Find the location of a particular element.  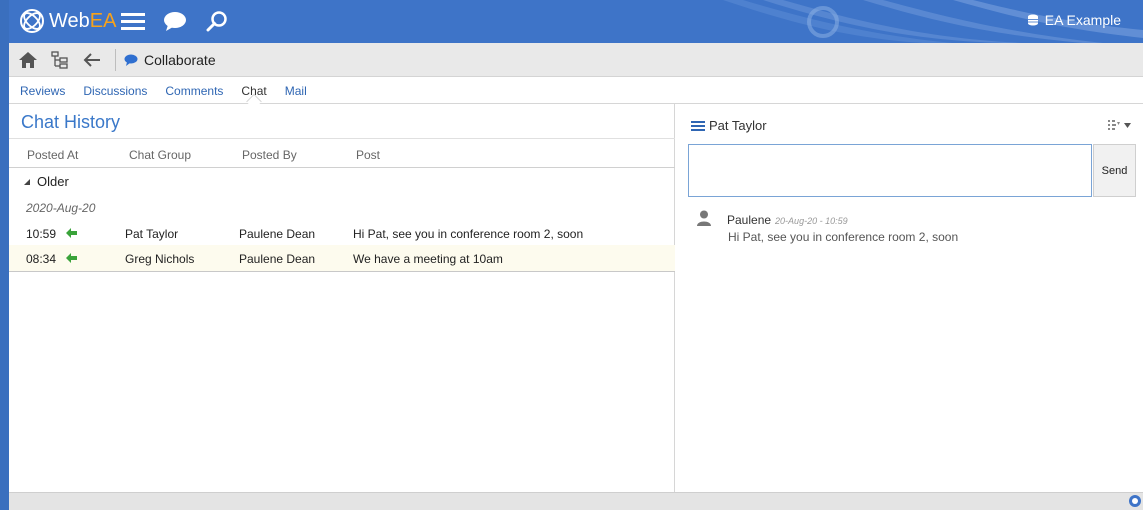

browser-tree-icon is located at coordinates (60, 60).